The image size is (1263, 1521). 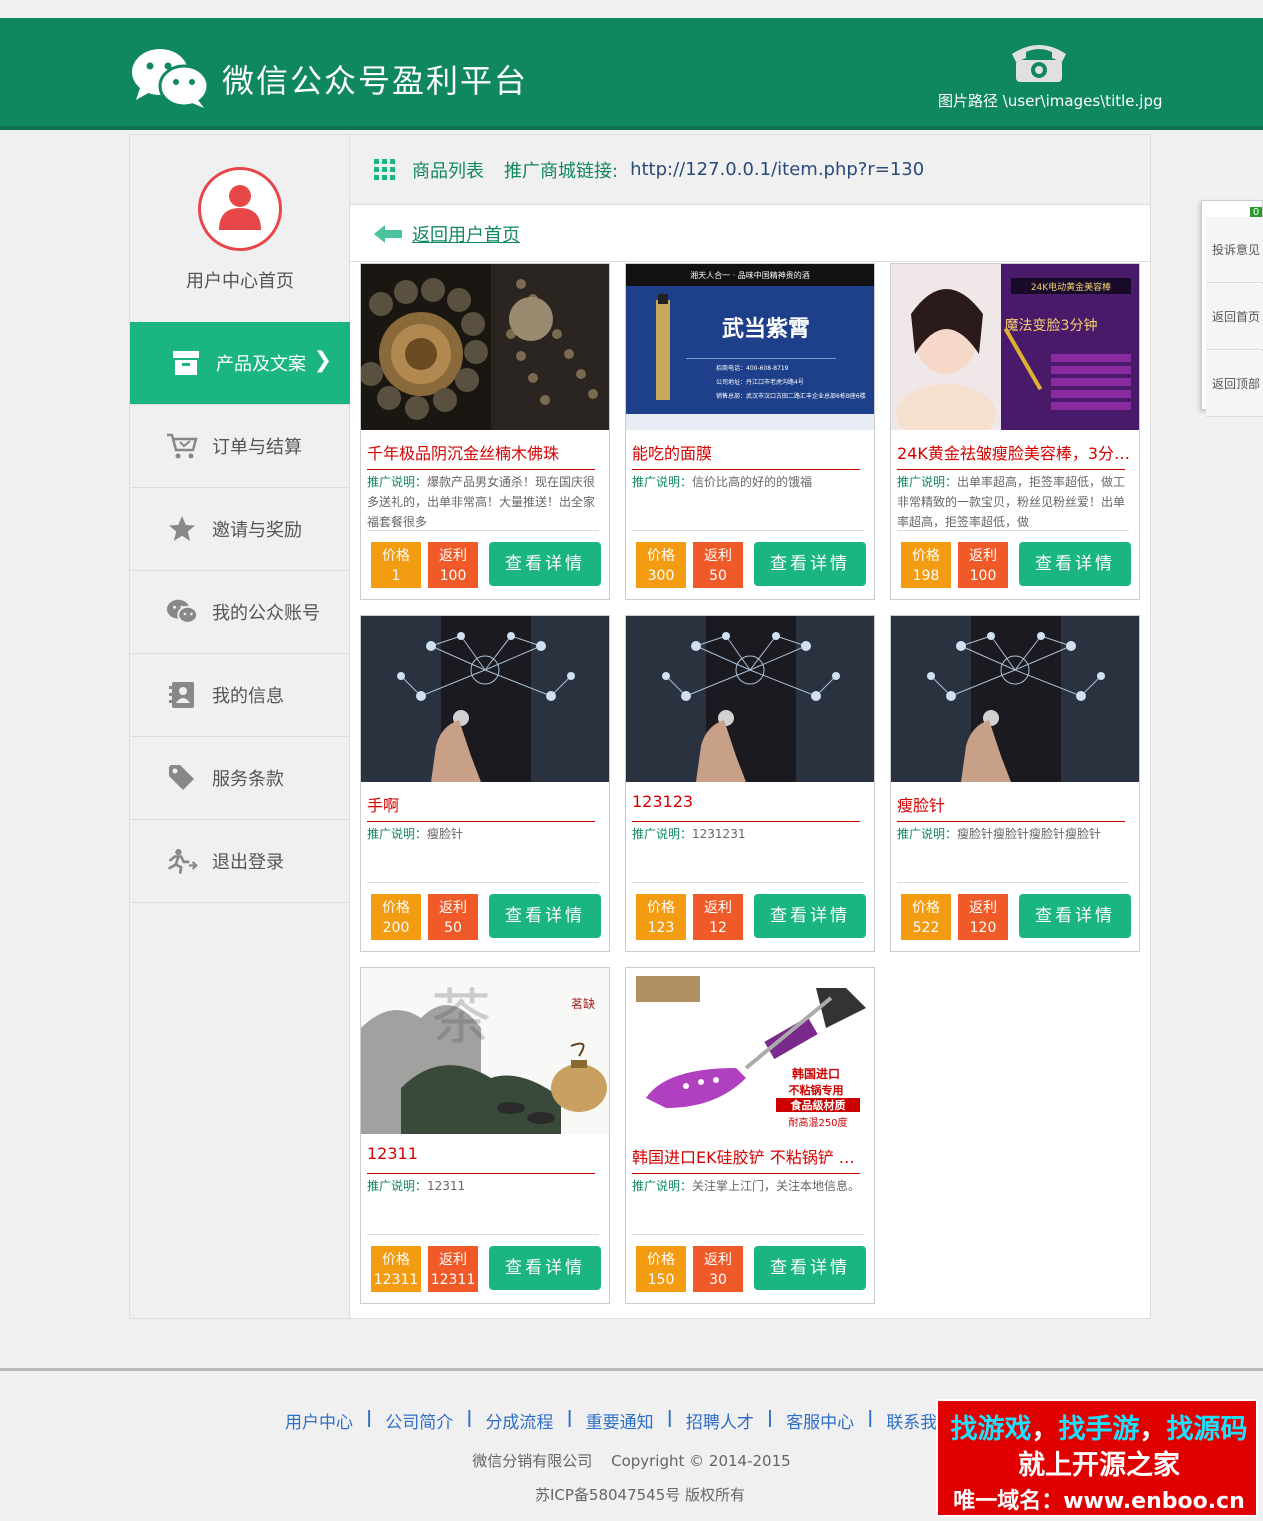 I want to click on sidebar-item-label: 退出登录, so click(x=248, y=862).